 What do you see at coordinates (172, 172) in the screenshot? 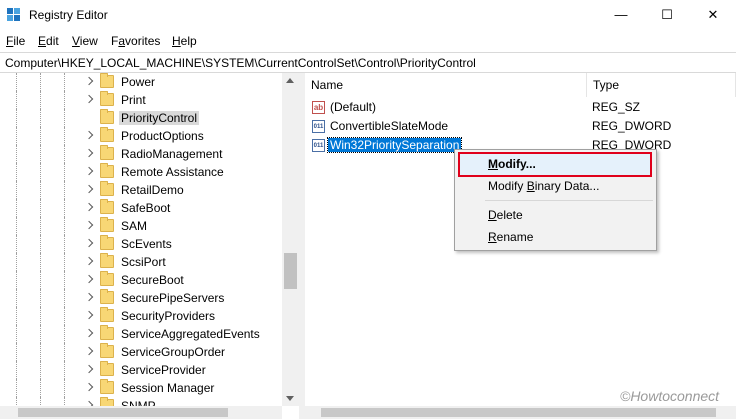
I see `tree-item-label: Remote Assistance` at bounding box center [172, 172].